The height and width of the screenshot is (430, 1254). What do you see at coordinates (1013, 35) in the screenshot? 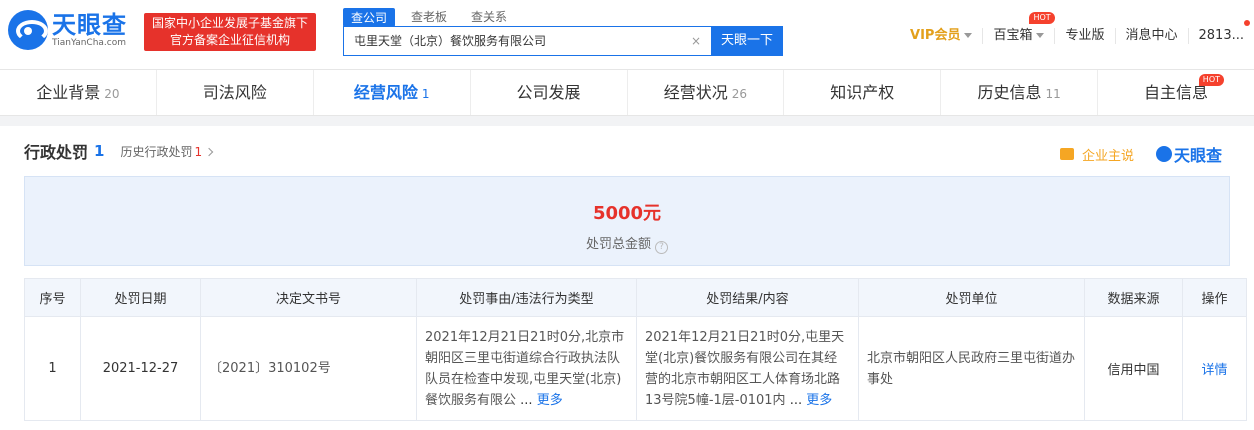
I see `treasure-label: 百宝箱` at bounding box center [1013, 35].